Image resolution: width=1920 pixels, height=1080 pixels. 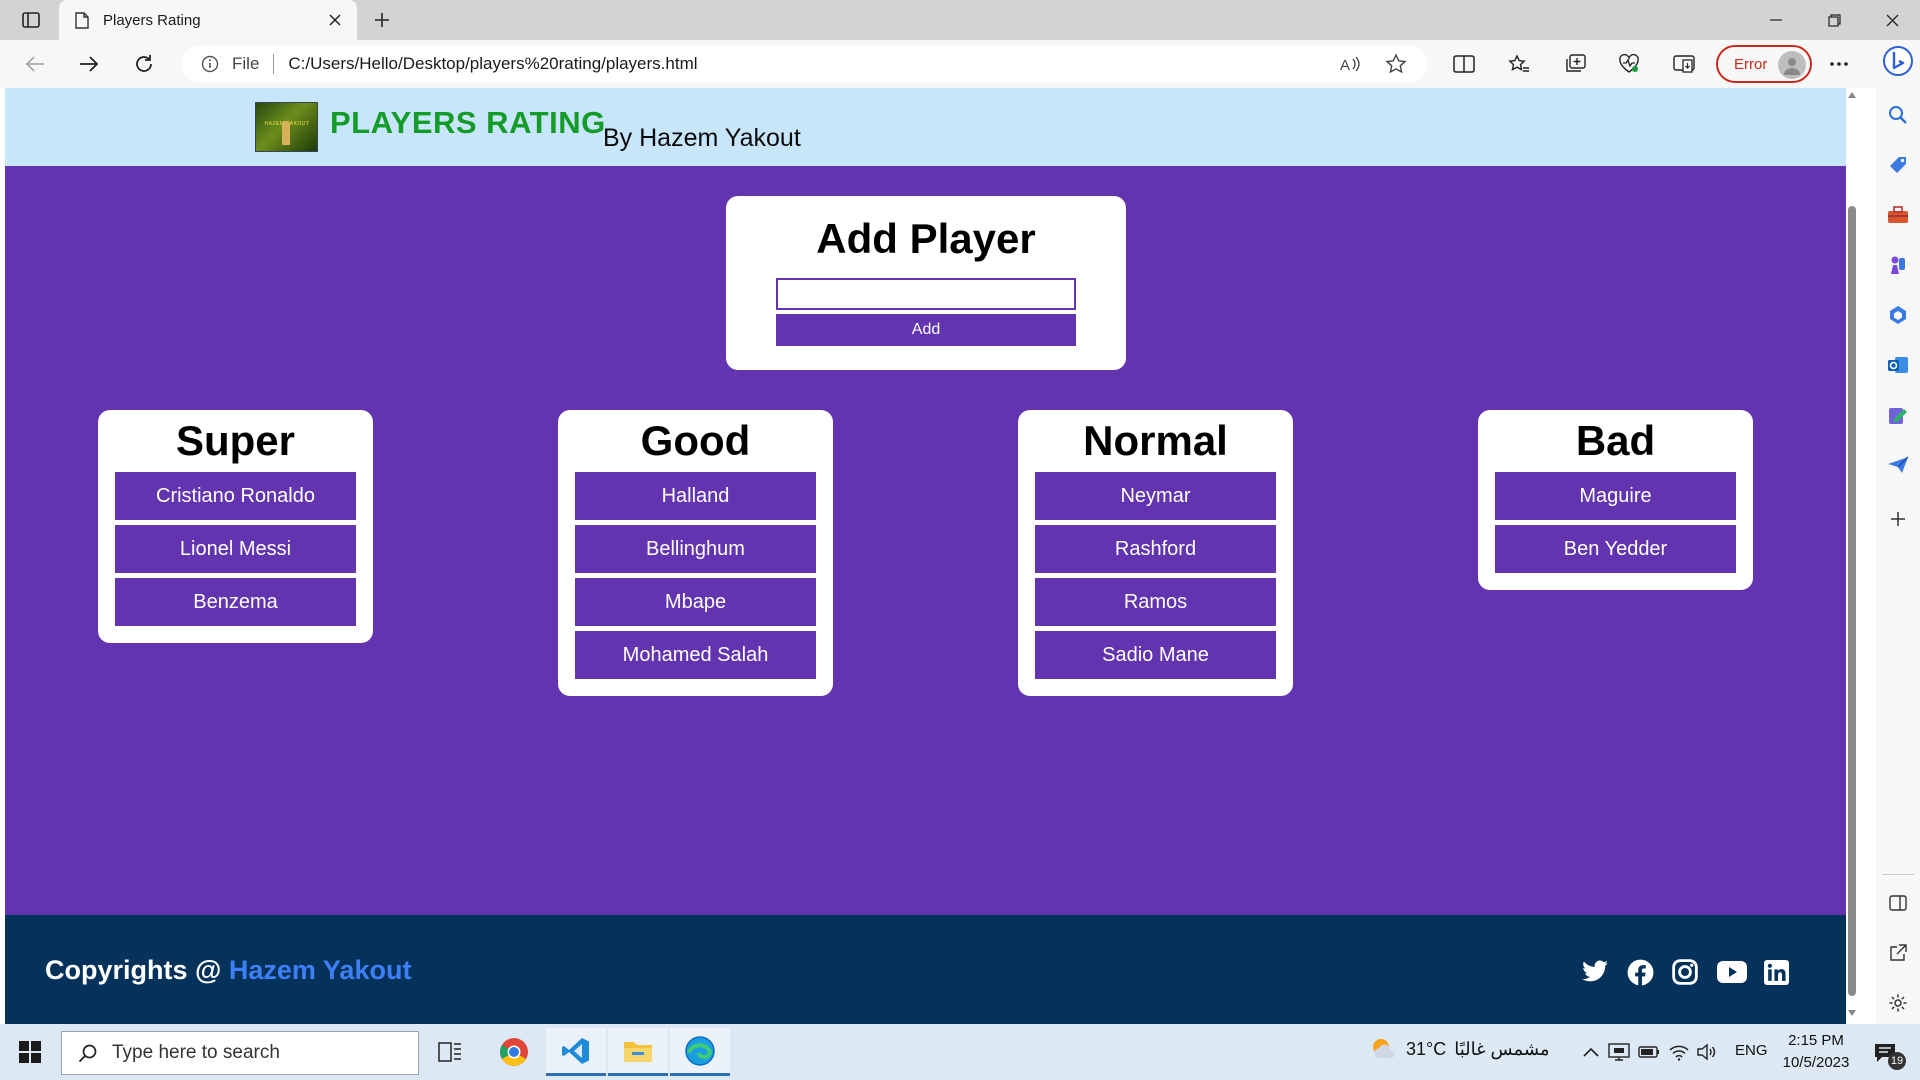 I want to click on minimize-button, so click(x=1776, y=20).